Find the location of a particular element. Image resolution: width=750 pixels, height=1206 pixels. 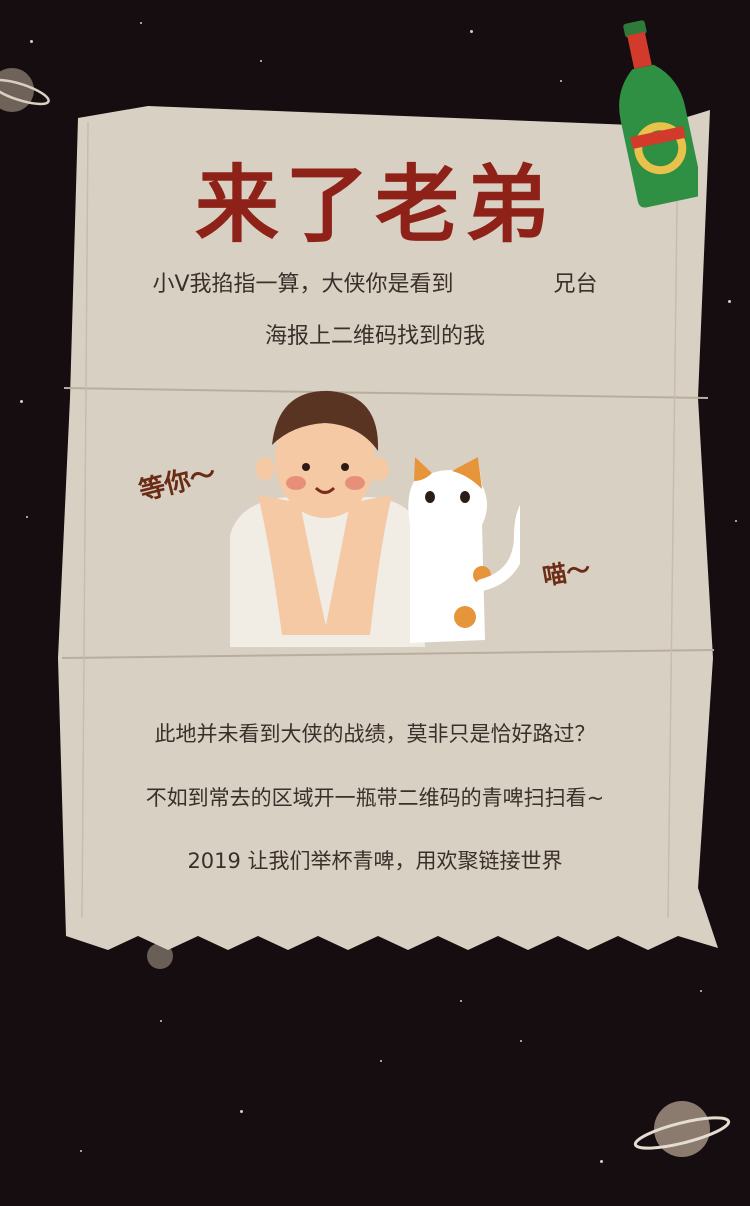

intro-line-1: 小V我掐指一算，大侠你是看到 兄台 is located at coordinates (375, 282).